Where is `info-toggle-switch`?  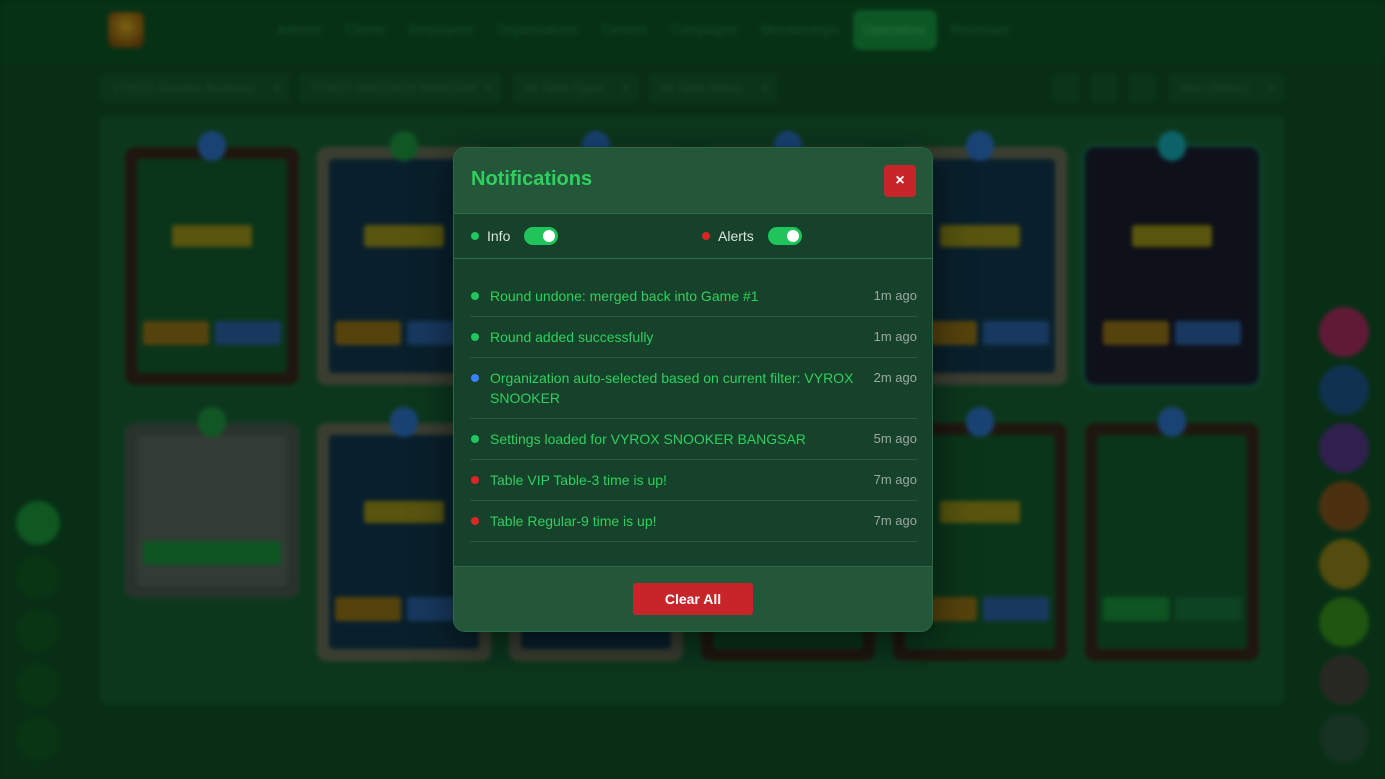 info-toggle-switch is located at coordinates (541, 236).